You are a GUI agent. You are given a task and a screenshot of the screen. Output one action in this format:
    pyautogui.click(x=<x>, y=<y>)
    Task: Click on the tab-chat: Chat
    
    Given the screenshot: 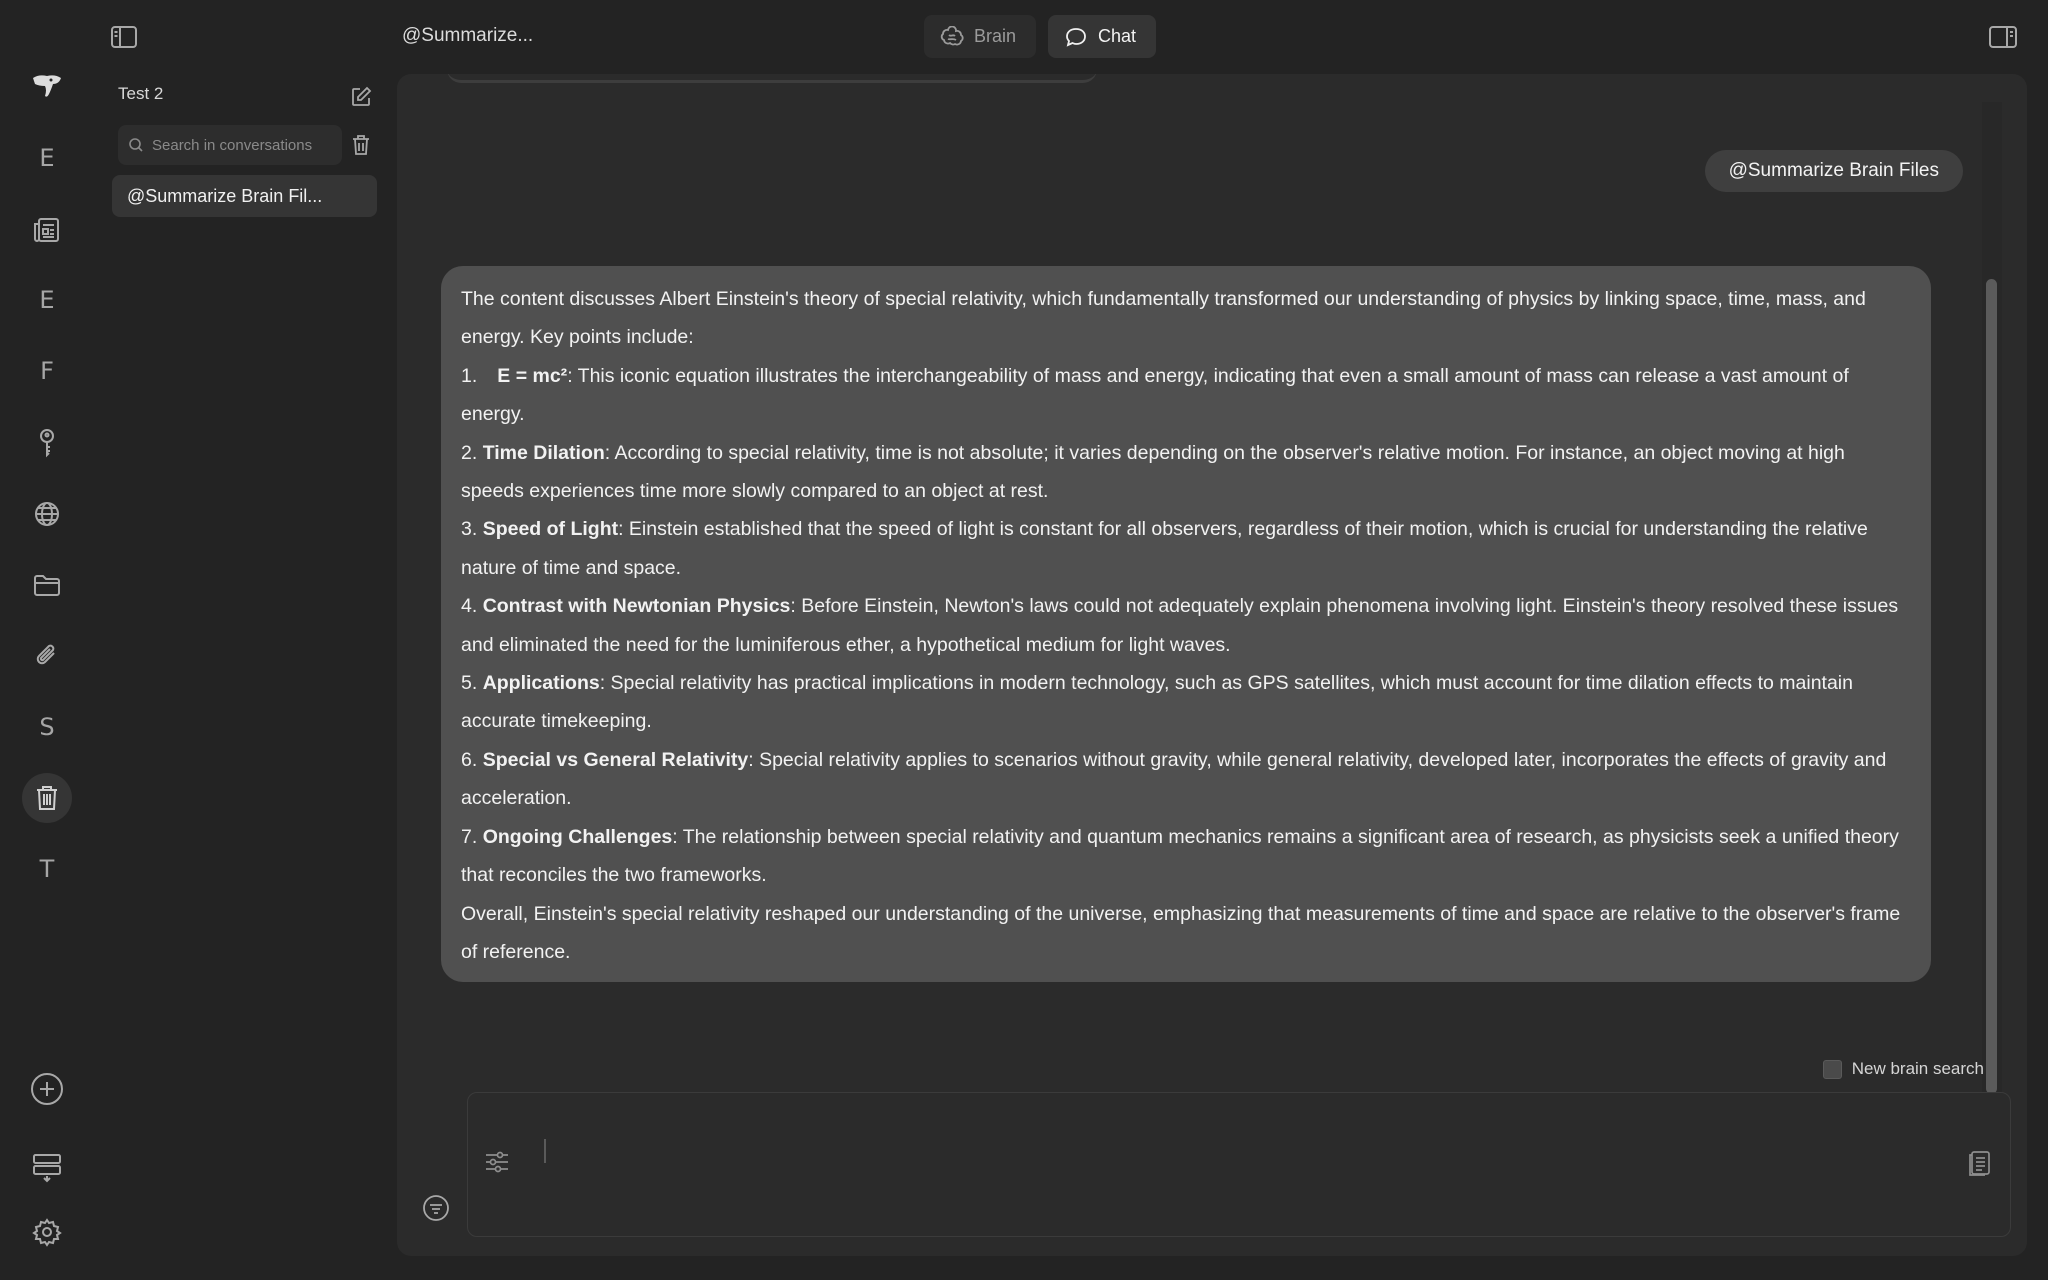 What is the action you would take?
    pyautogui.click(x=1102, y=36)
    